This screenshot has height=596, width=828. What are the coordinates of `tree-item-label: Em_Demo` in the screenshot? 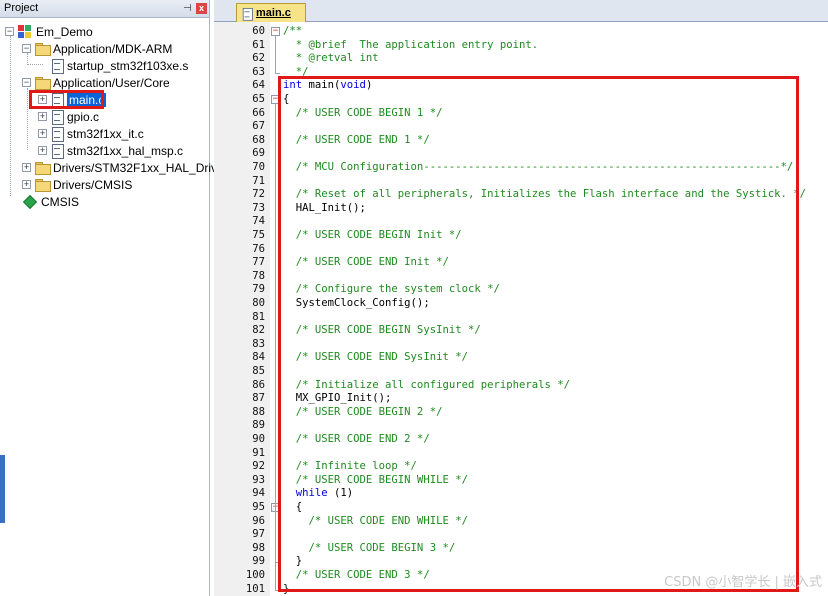 It's located at (64, 31).